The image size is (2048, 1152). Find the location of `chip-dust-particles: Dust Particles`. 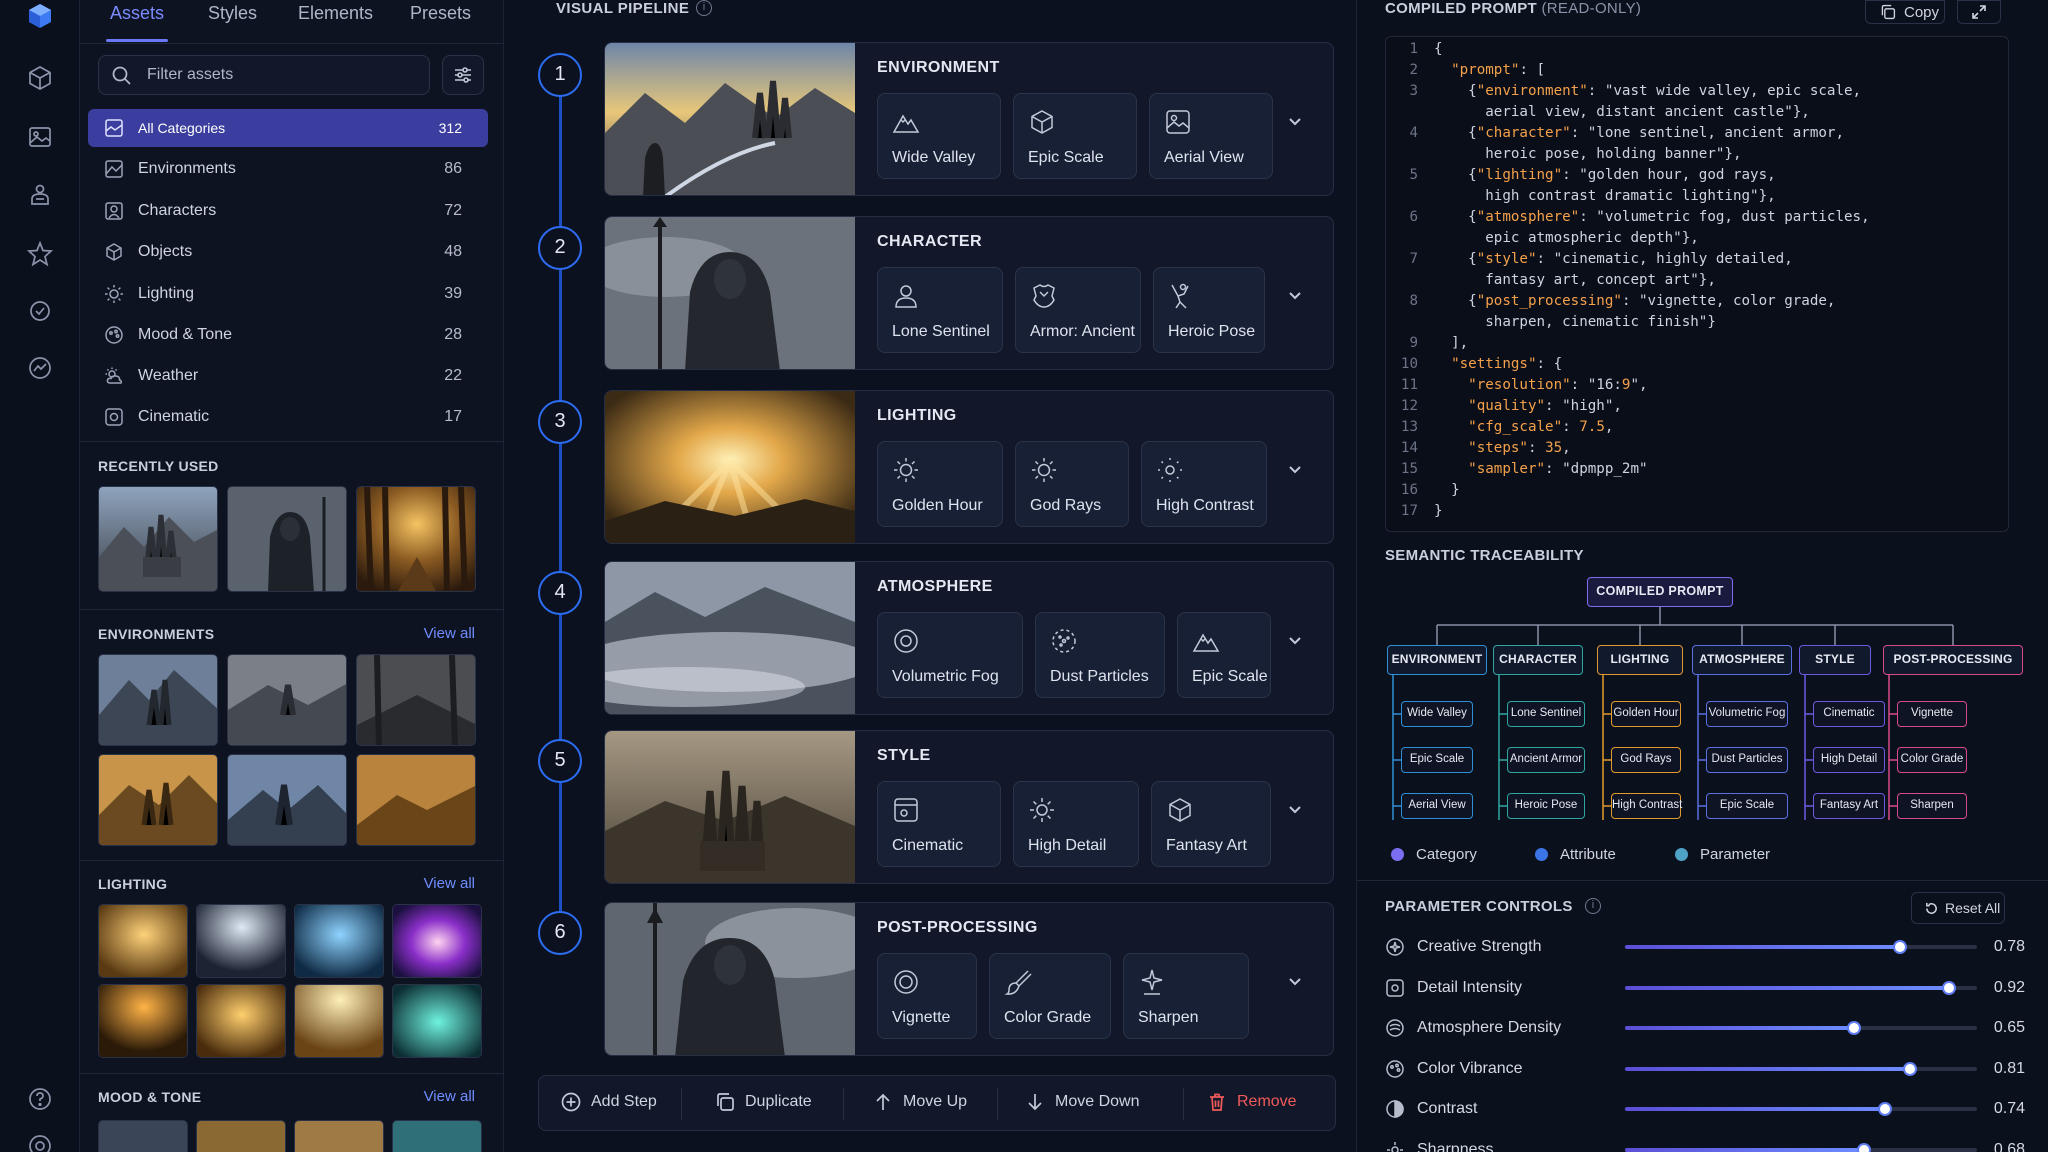

chip-dust-particles: Dust Particles is located at coordinates (1100, 655).